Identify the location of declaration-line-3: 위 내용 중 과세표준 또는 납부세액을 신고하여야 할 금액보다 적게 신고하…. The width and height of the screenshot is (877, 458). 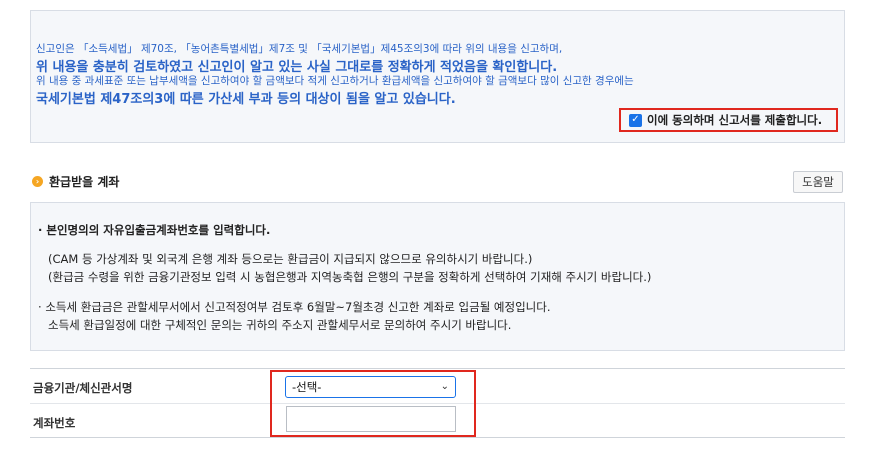
(335, 81).